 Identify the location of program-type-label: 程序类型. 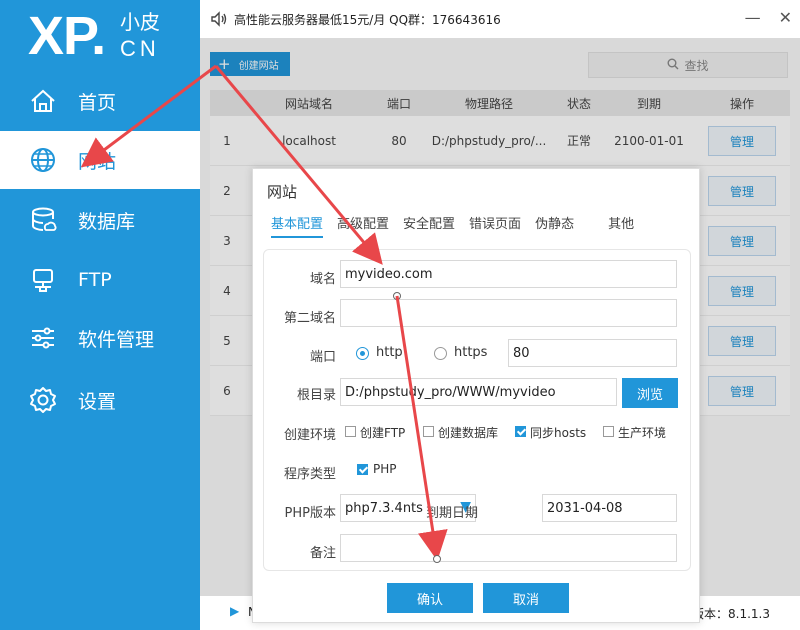
(309, 474).